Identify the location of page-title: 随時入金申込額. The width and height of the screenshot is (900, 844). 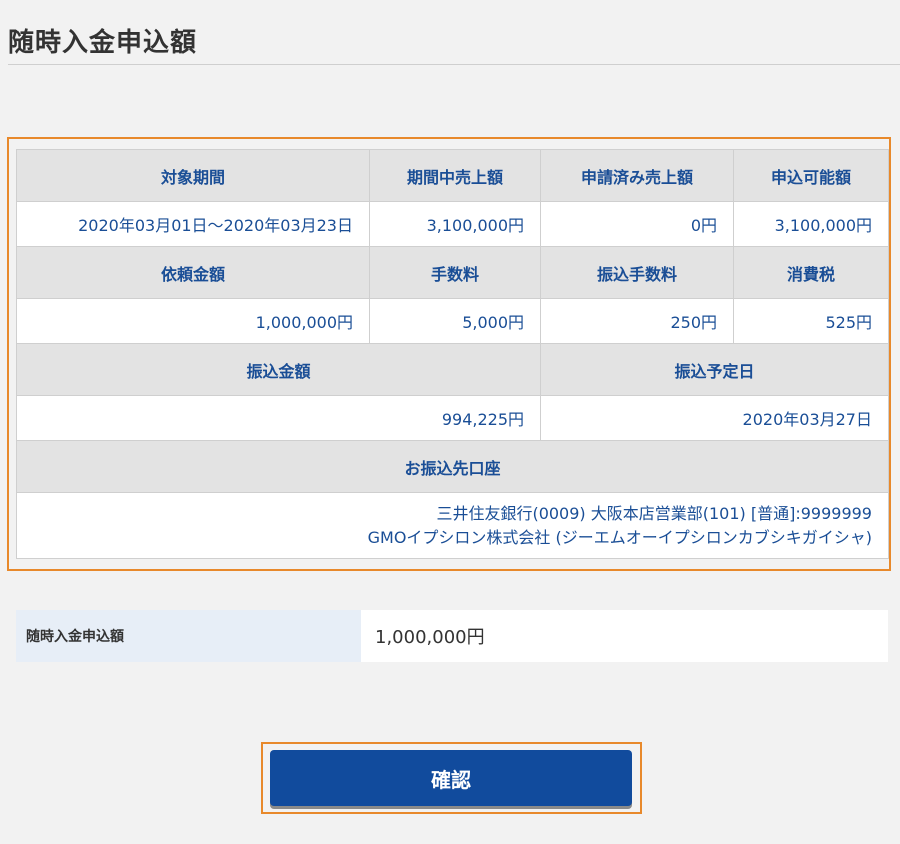
(103, 43).